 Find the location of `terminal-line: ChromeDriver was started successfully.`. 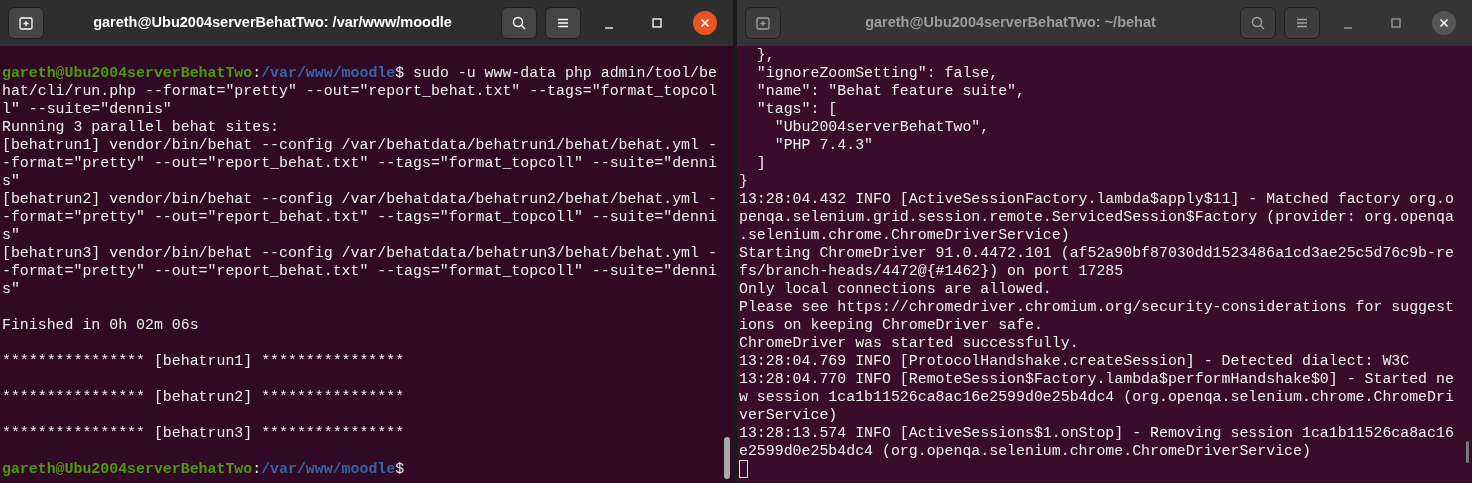

terminal-line: ChromeDriver was started successfully. is located at coordinates (909, 343).